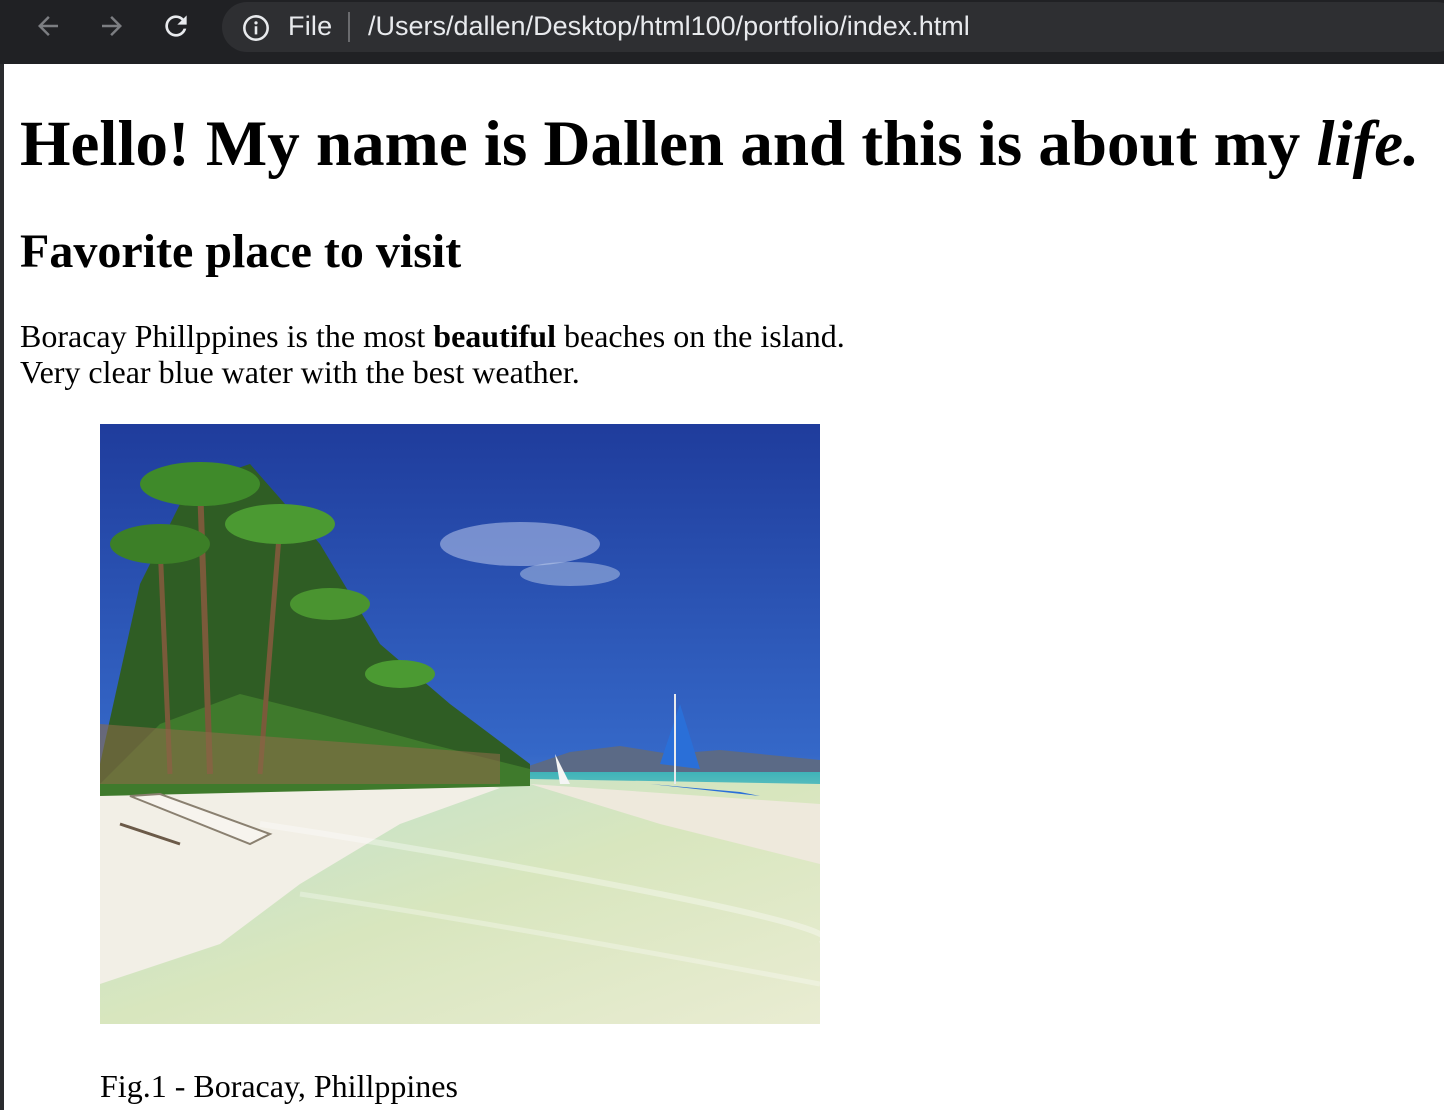 This screenshot has width=1444, height=1110. Describe the element at coordinates (349, 27) in the screenshot. I see `address-separator` at that location.